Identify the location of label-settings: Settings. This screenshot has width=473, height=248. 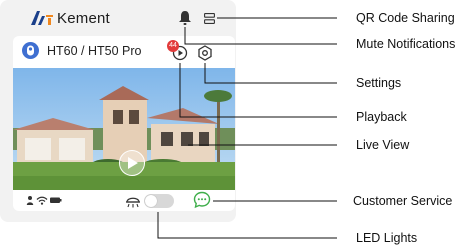
(379, 83).